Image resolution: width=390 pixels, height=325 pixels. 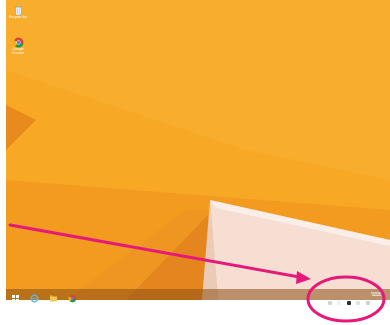 What do you see at coordinates (346, 299) in the screenshot?
I see `annotation-circle-tray` at bounding box center [346, 299].